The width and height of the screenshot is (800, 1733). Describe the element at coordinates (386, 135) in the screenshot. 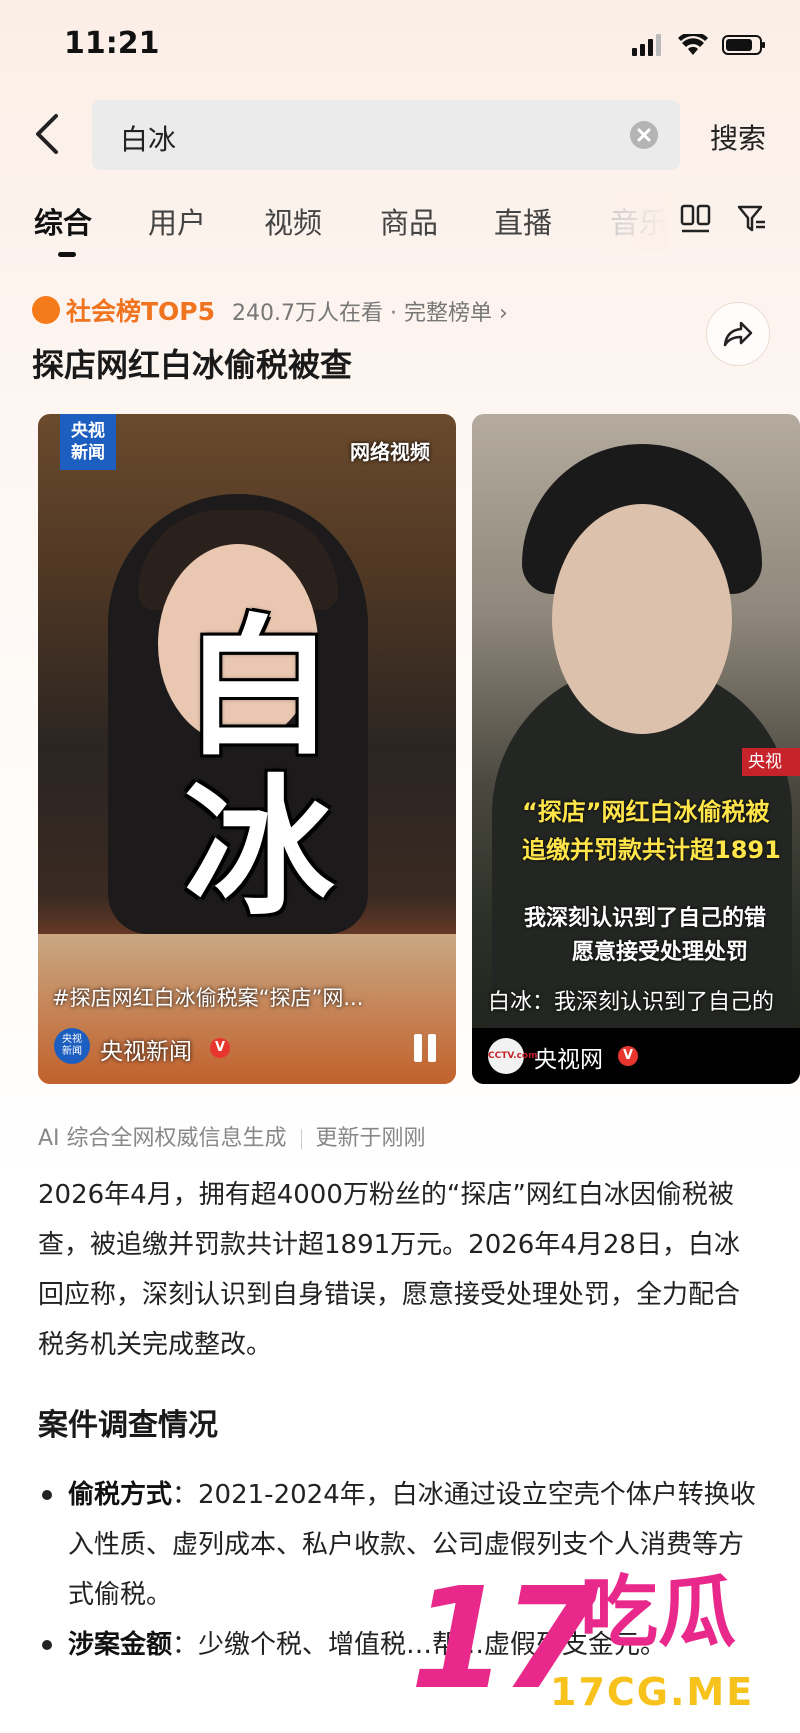

I see `search-input: 白冰` at that location.